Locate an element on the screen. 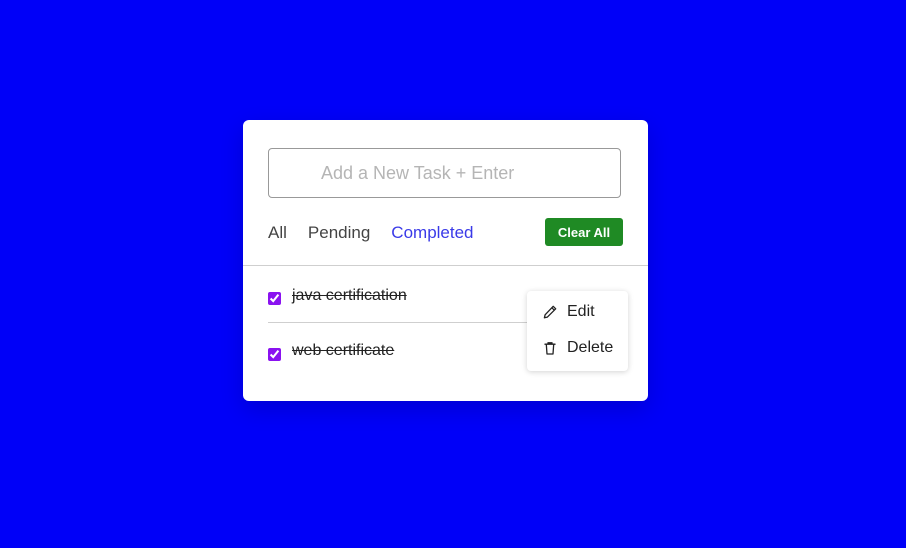 This screenshot has width=906, height=548. pencil-icon is located at coordinates (550, 312).